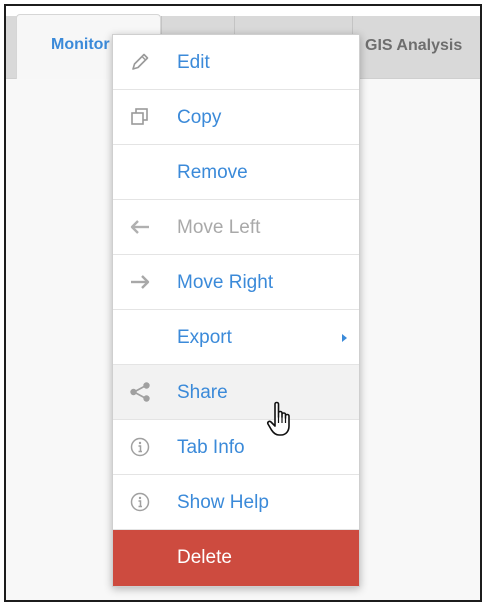  Describe the element at coordinates (204, 557) in the screenshot. I see `menu-item-delete-label: Delete` at that location.